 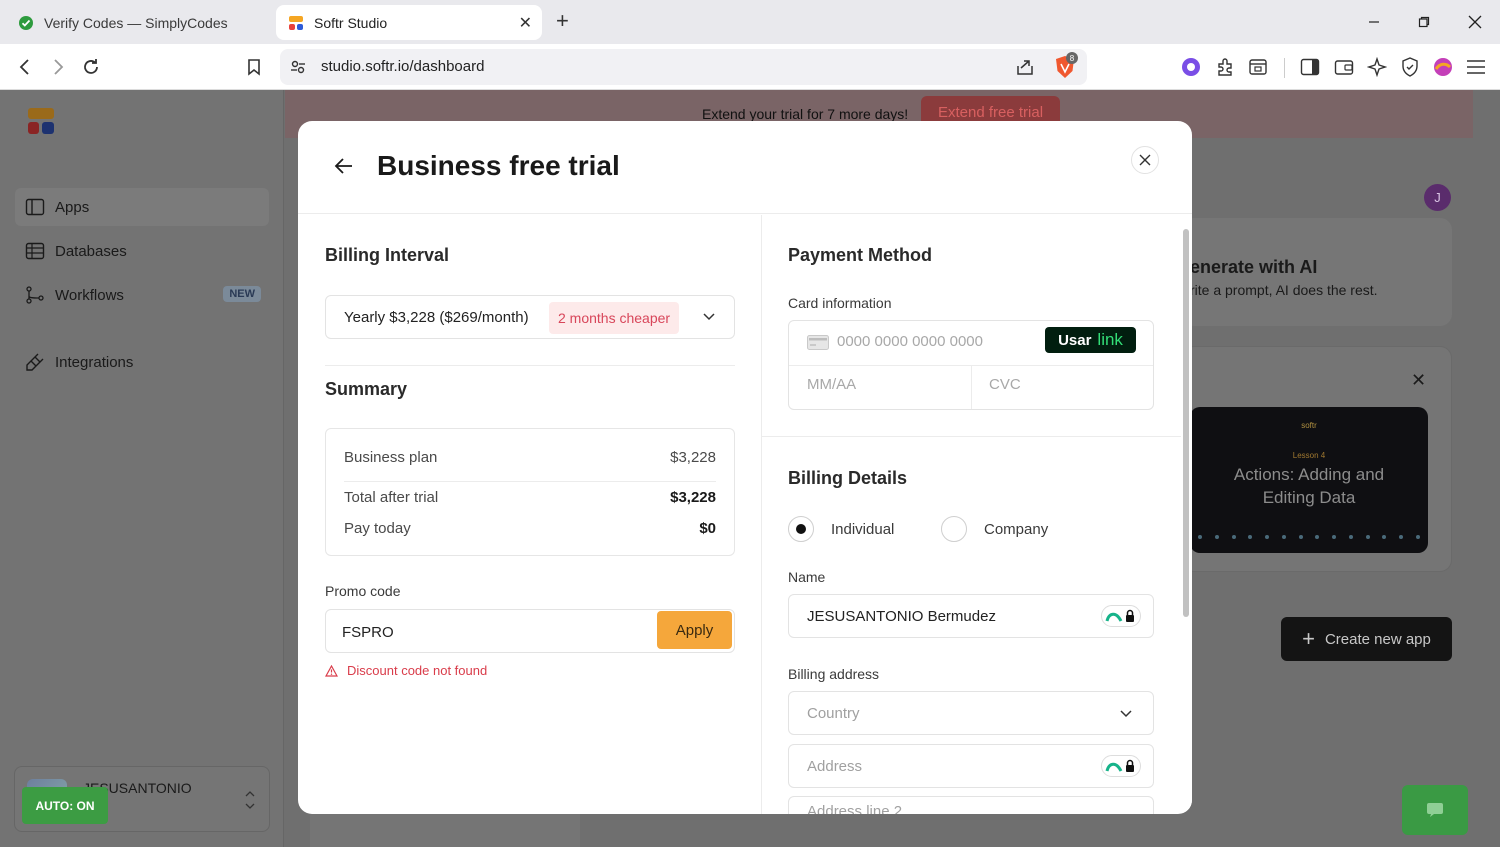 I want to click on apply-button: Apply, so click(x=694, y=630).